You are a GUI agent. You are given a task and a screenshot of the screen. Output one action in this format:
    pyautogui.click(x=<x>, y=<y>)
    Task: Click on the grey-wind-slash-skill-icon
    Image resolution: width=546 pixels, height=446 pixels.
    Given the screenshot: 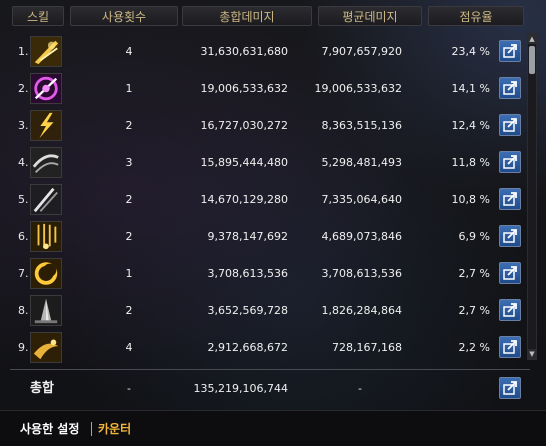 What is the action you would take?
    pyautogui.click(x=46, y=162)
    